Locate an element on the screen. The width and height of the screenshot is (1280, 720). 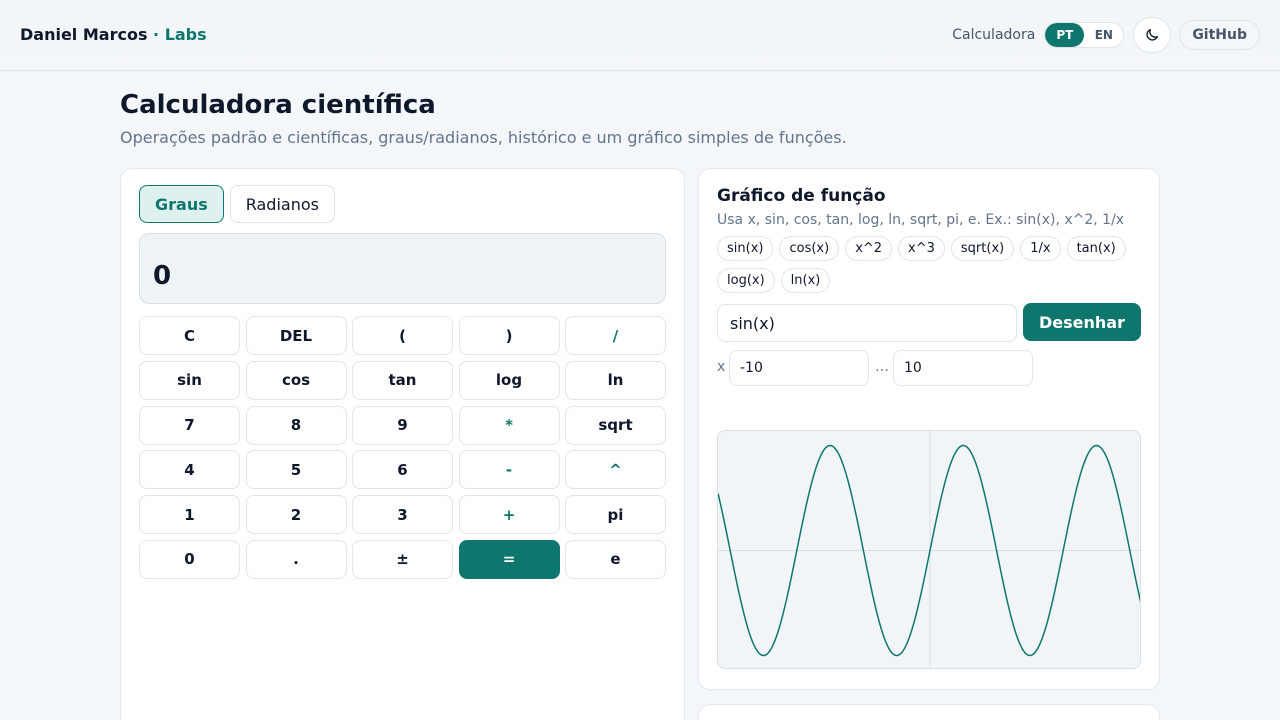
preset-chip: sqrt(x) is located at coordinates (982, 248).